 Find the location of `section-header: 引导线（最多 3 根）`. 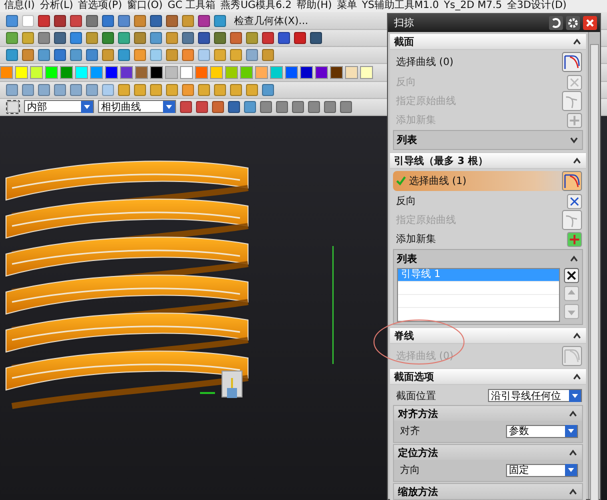

section-header: 引导线（最多 3 根） is located at coordinates (488, 160).